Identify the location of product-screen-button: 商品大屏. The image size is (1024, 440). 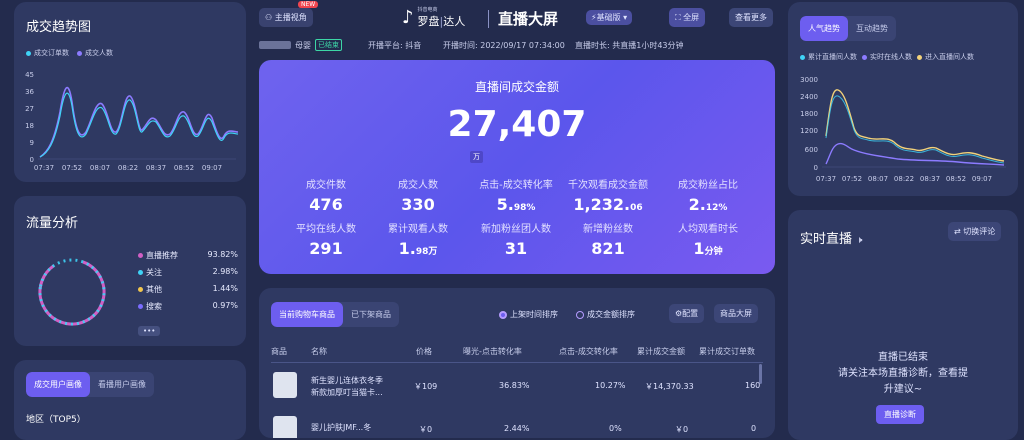
(736, 313).